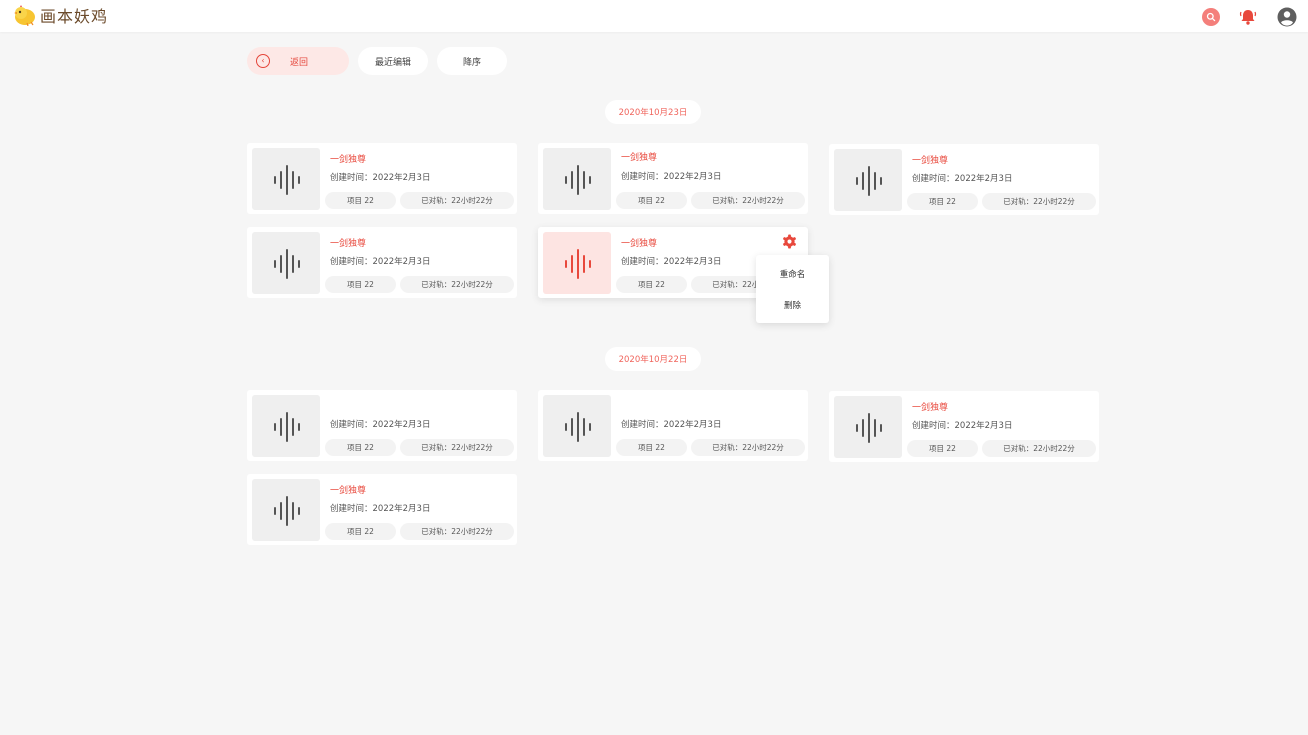  What do you see at coordinates (654, 16) in the screenshot?
I see `top-bar: 画本妖鸡` at bounding box center [654, 16].